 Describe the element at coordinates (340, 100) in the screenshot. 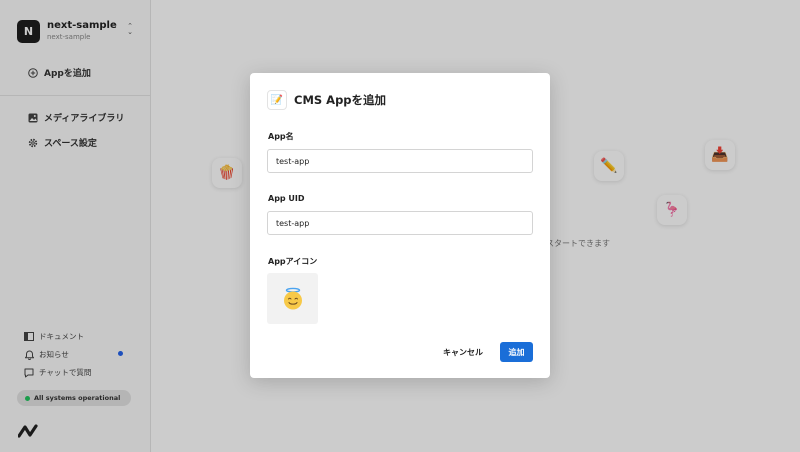

I see `dialog-title: CMS Appを追加` at that location.